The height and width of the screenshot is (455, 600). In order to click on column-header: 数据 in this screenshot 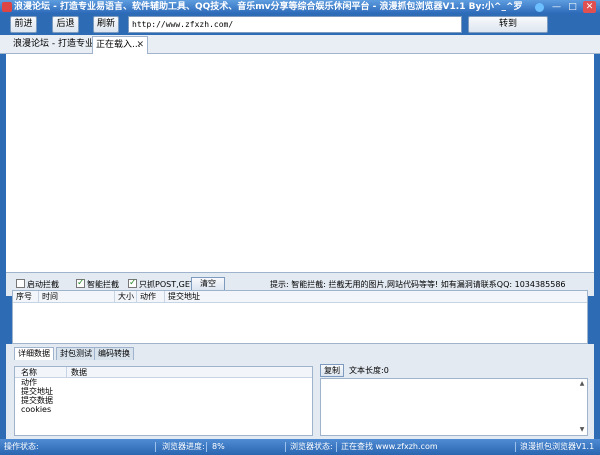, I will do `click(77, 372)`.